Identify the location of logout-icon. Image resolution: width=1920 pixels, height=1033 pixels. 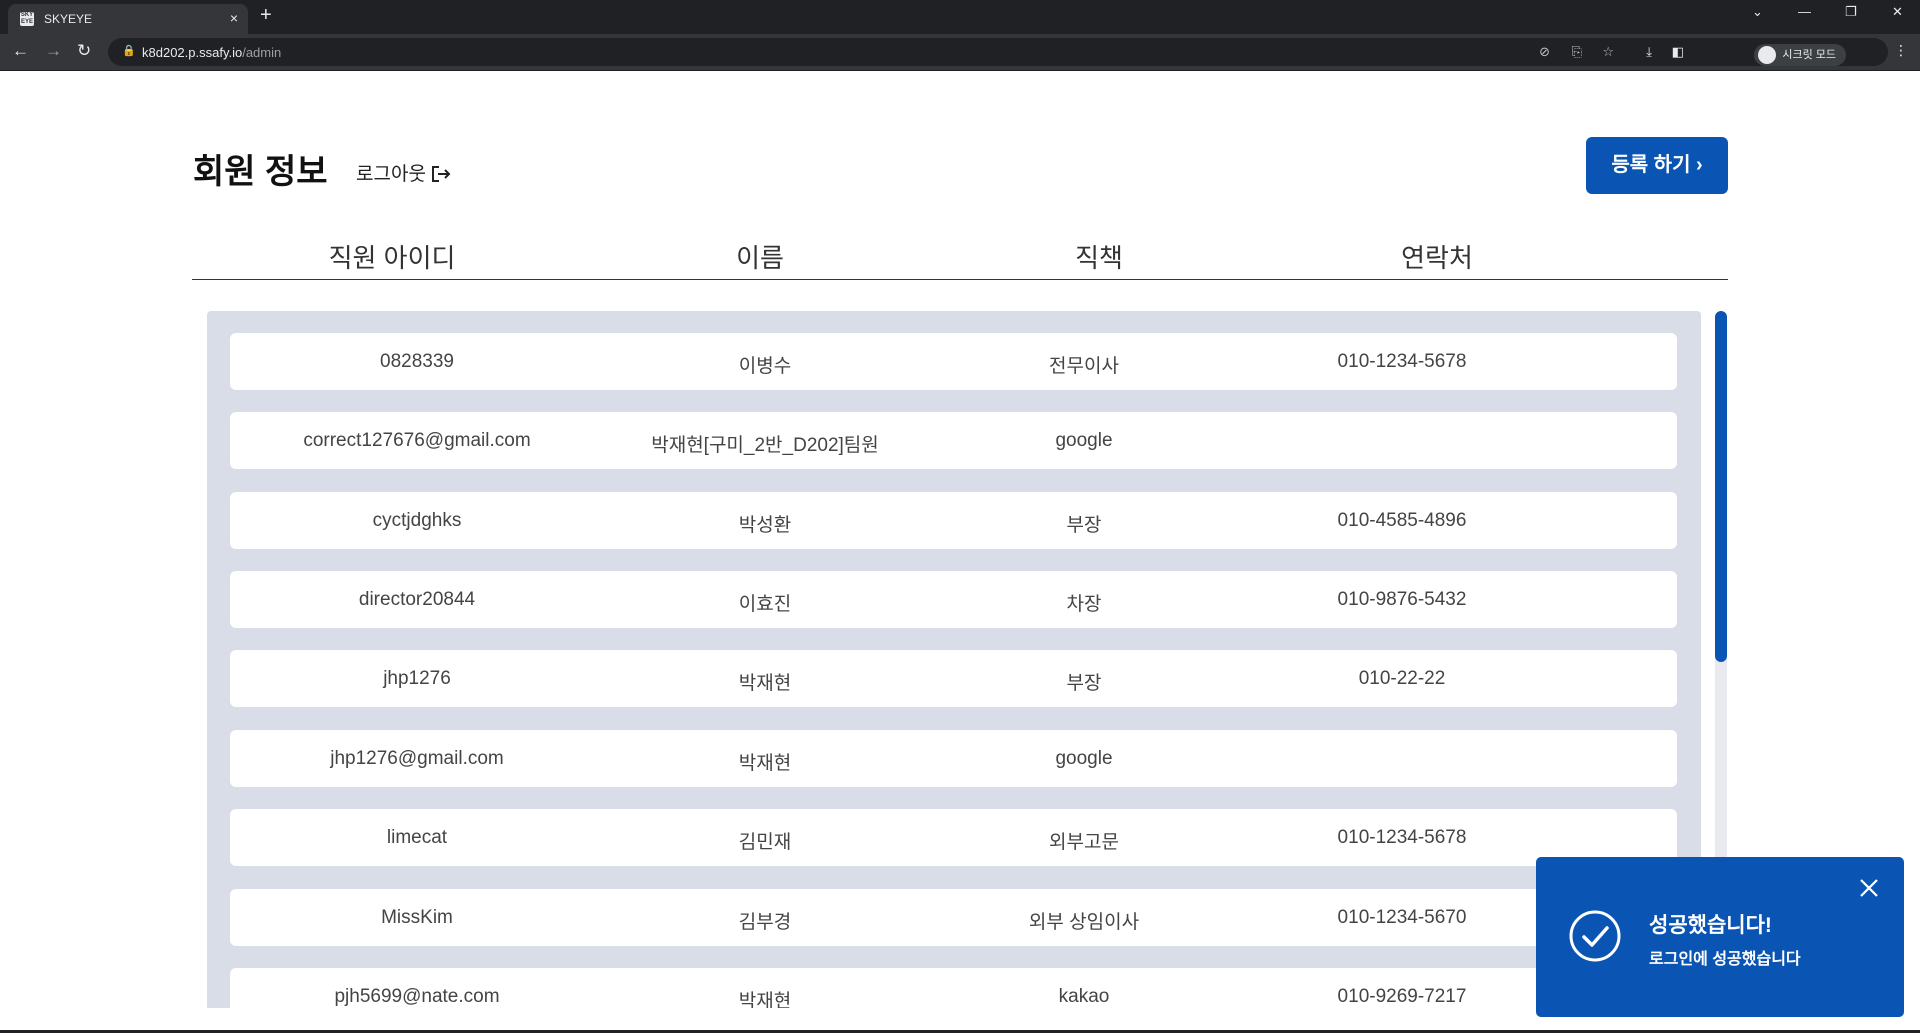
(441, 174).